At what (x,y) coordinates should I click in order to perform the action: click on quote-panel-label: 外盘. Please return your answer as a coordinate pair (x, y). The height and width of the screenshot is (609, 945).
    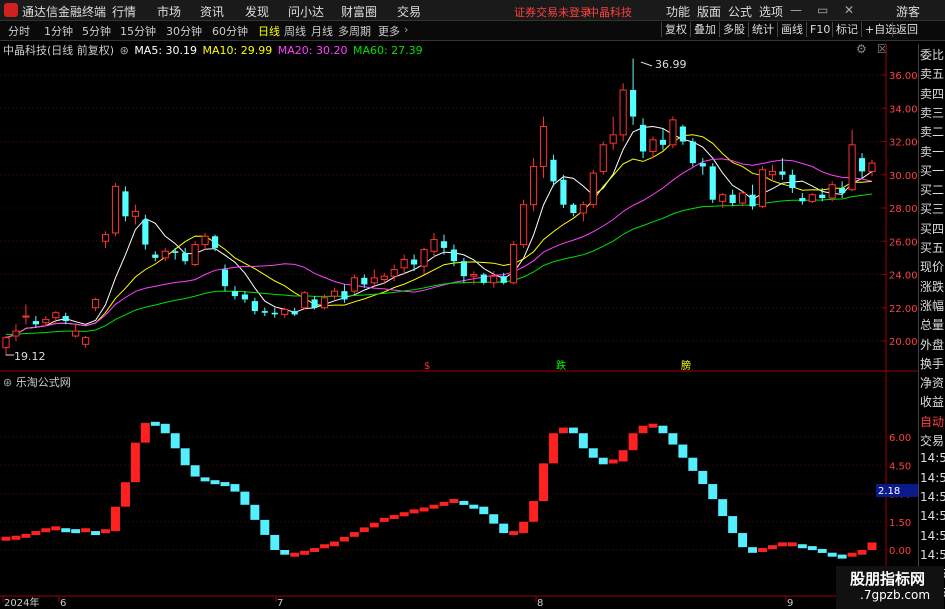
    Looking at the image, I should click on (932, 344).